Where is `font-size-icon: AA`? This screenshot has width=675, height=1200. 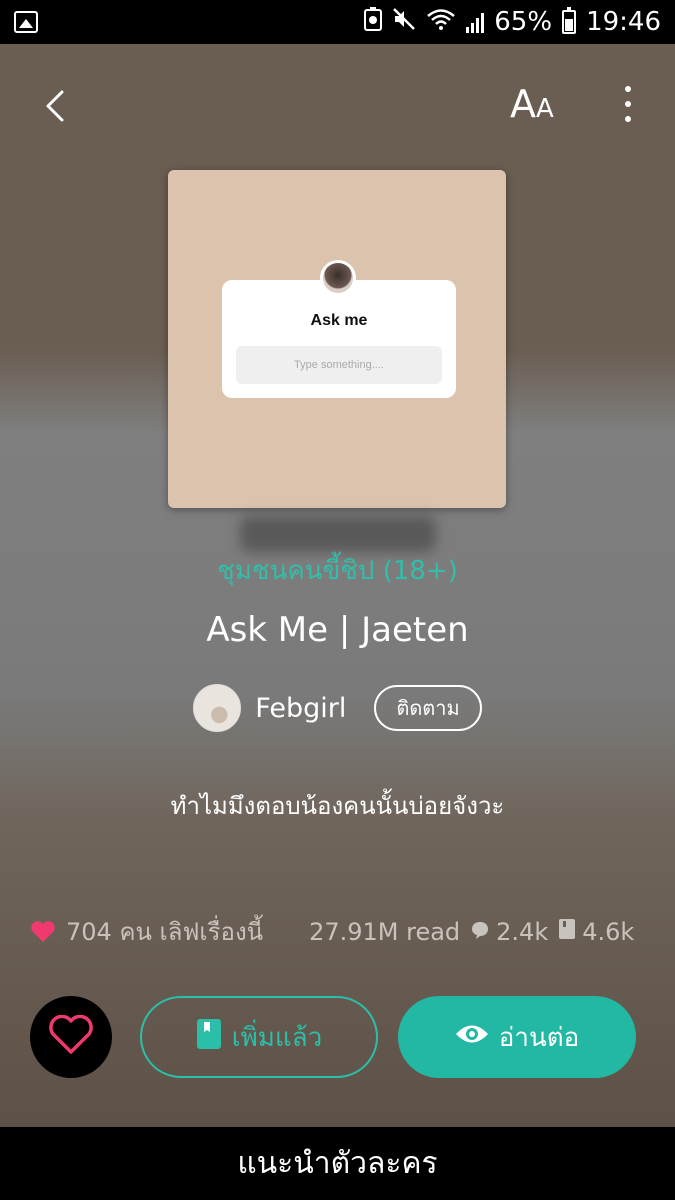 font-size-icon: AA is located at coordinates (532, 104).